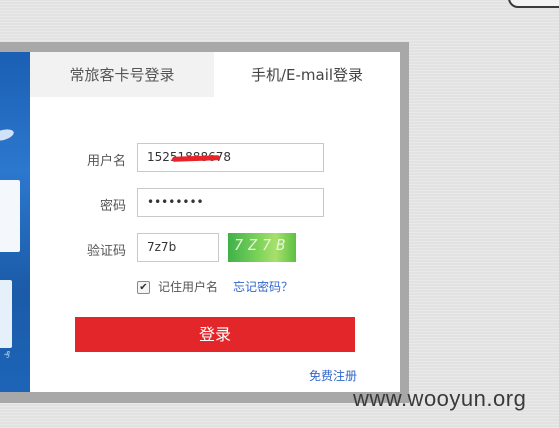 Image resolution: width=559 pixels, height=428 pixels. What do you see at coordinates (175, 202) in the screenshot?
I see `password-value: ••••••••` at bounding box center [175, 202].